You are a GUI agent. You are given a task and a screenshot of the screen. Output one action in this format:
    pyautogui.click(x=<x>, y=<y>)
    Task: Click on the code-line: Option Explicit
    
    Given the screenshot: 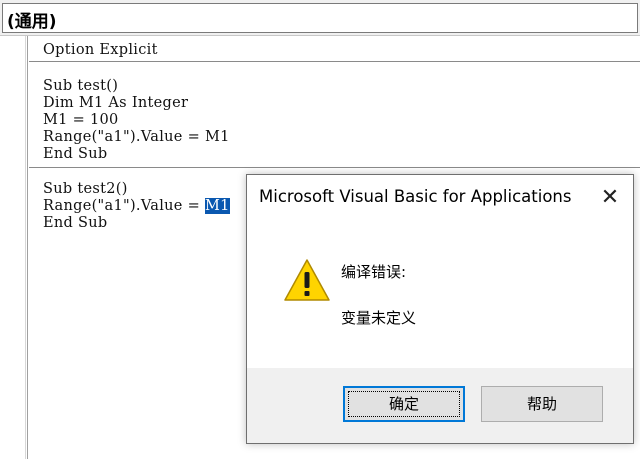 What is the action you would take?
    pyautogui.click(x=100, y=50)
    